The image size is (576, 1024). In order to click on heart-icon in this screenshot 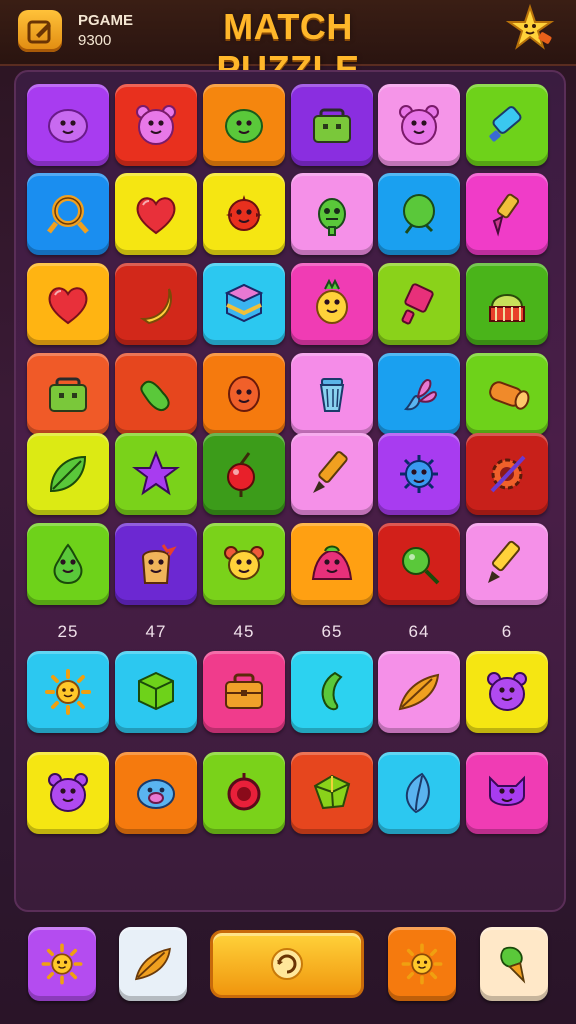, I will do `click(68, 306)`.